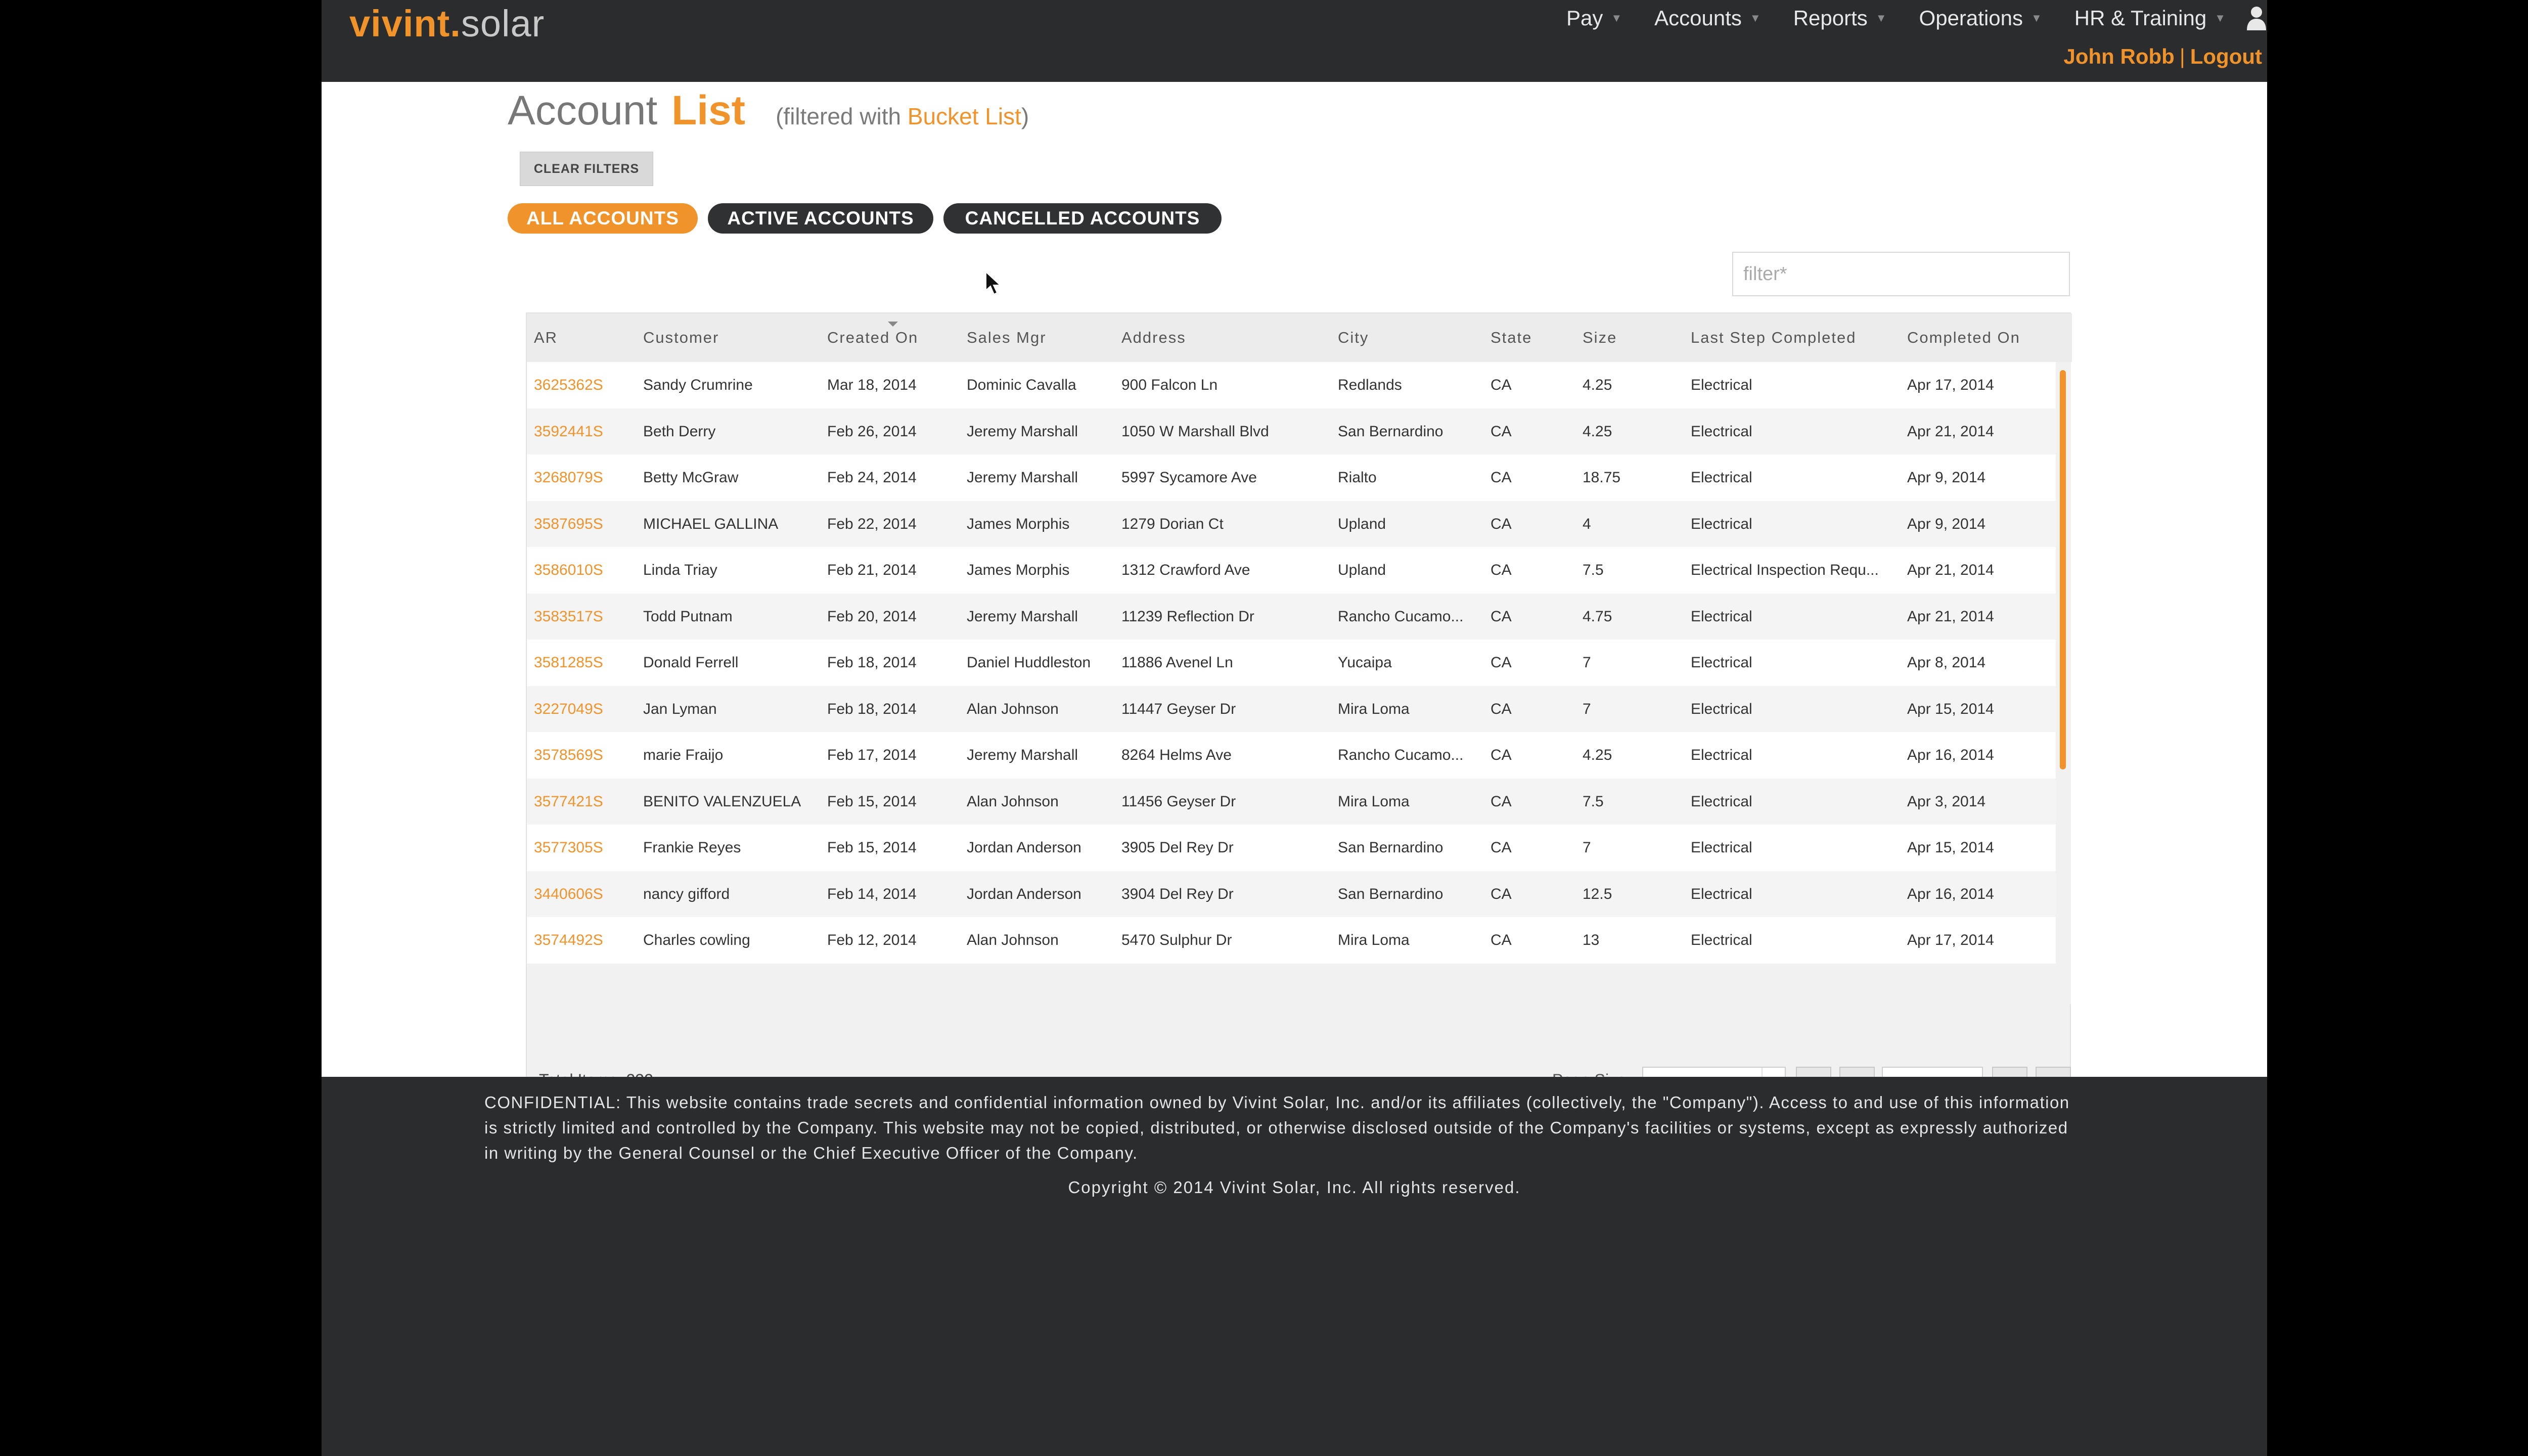  What do you see at coordinates (569, 848) in the screenshot?
I see `ar-link: 3577305S` at bounding box center [569, 848].